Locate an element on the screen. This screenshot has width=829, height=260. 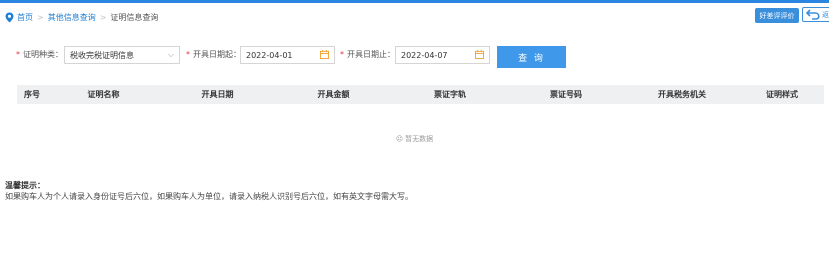
empty-text: 暂无数据 is located at coordinates (419, 139).